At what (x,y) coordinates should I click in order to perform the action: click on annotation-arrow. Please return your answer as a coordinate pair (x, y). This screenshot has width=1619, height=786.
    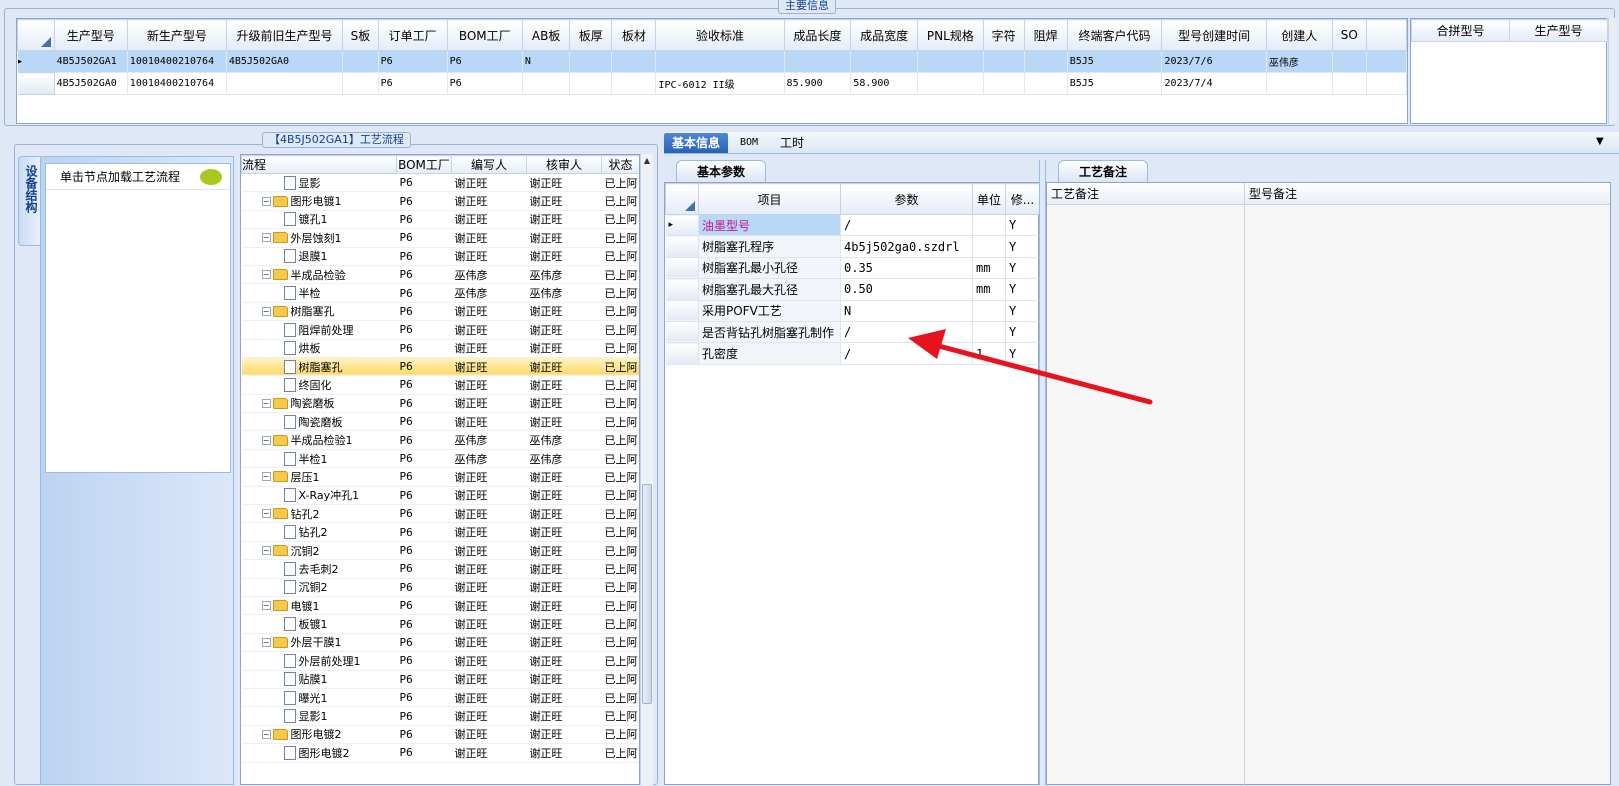
    Looking at the image, I should click on (1030, 367).